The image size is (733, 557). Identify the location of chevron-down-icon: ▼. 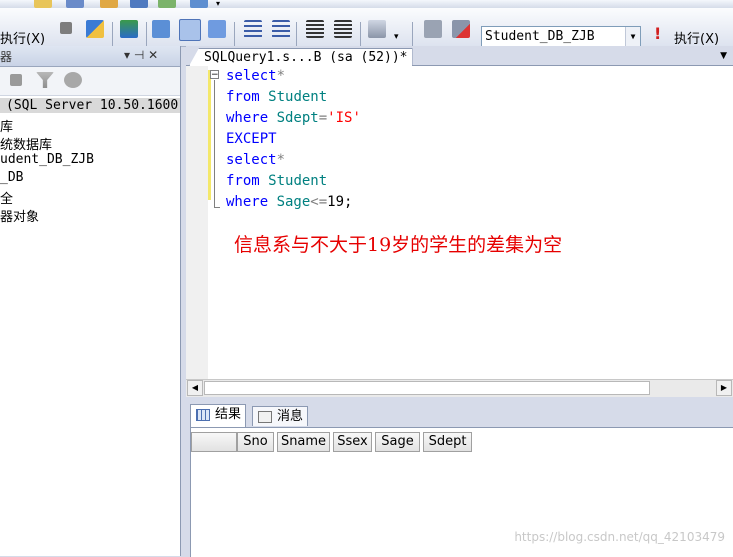
(632, 37).